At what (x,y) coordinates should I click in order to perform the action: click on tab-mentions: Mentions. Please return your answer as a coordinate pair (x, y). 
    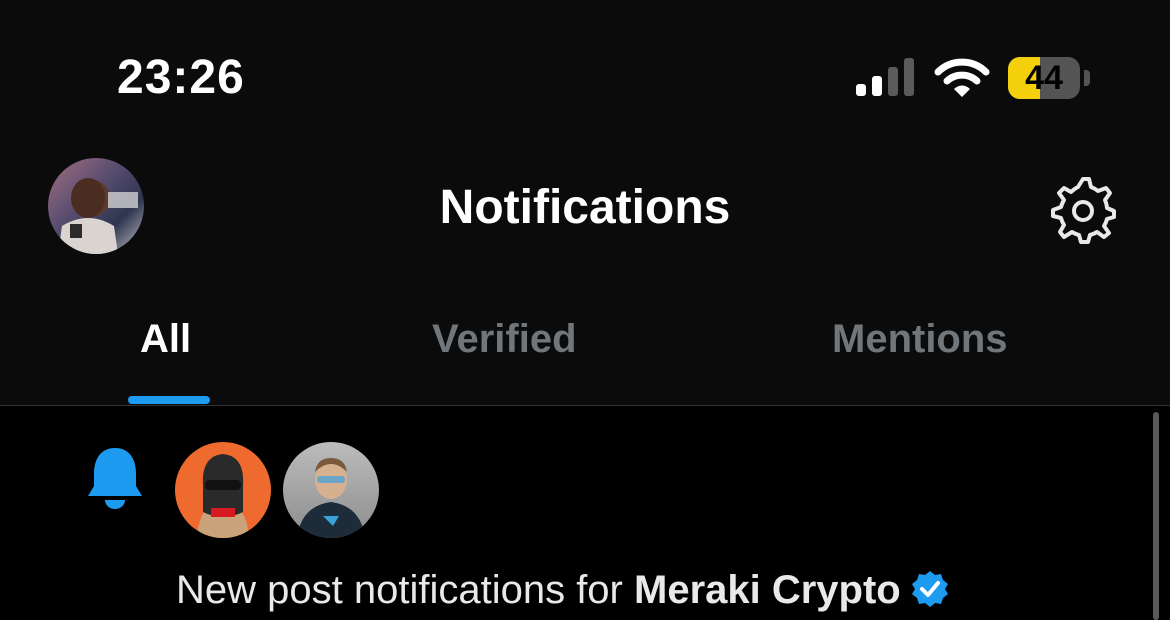
    Looking at the image, I should click on (920, 339).